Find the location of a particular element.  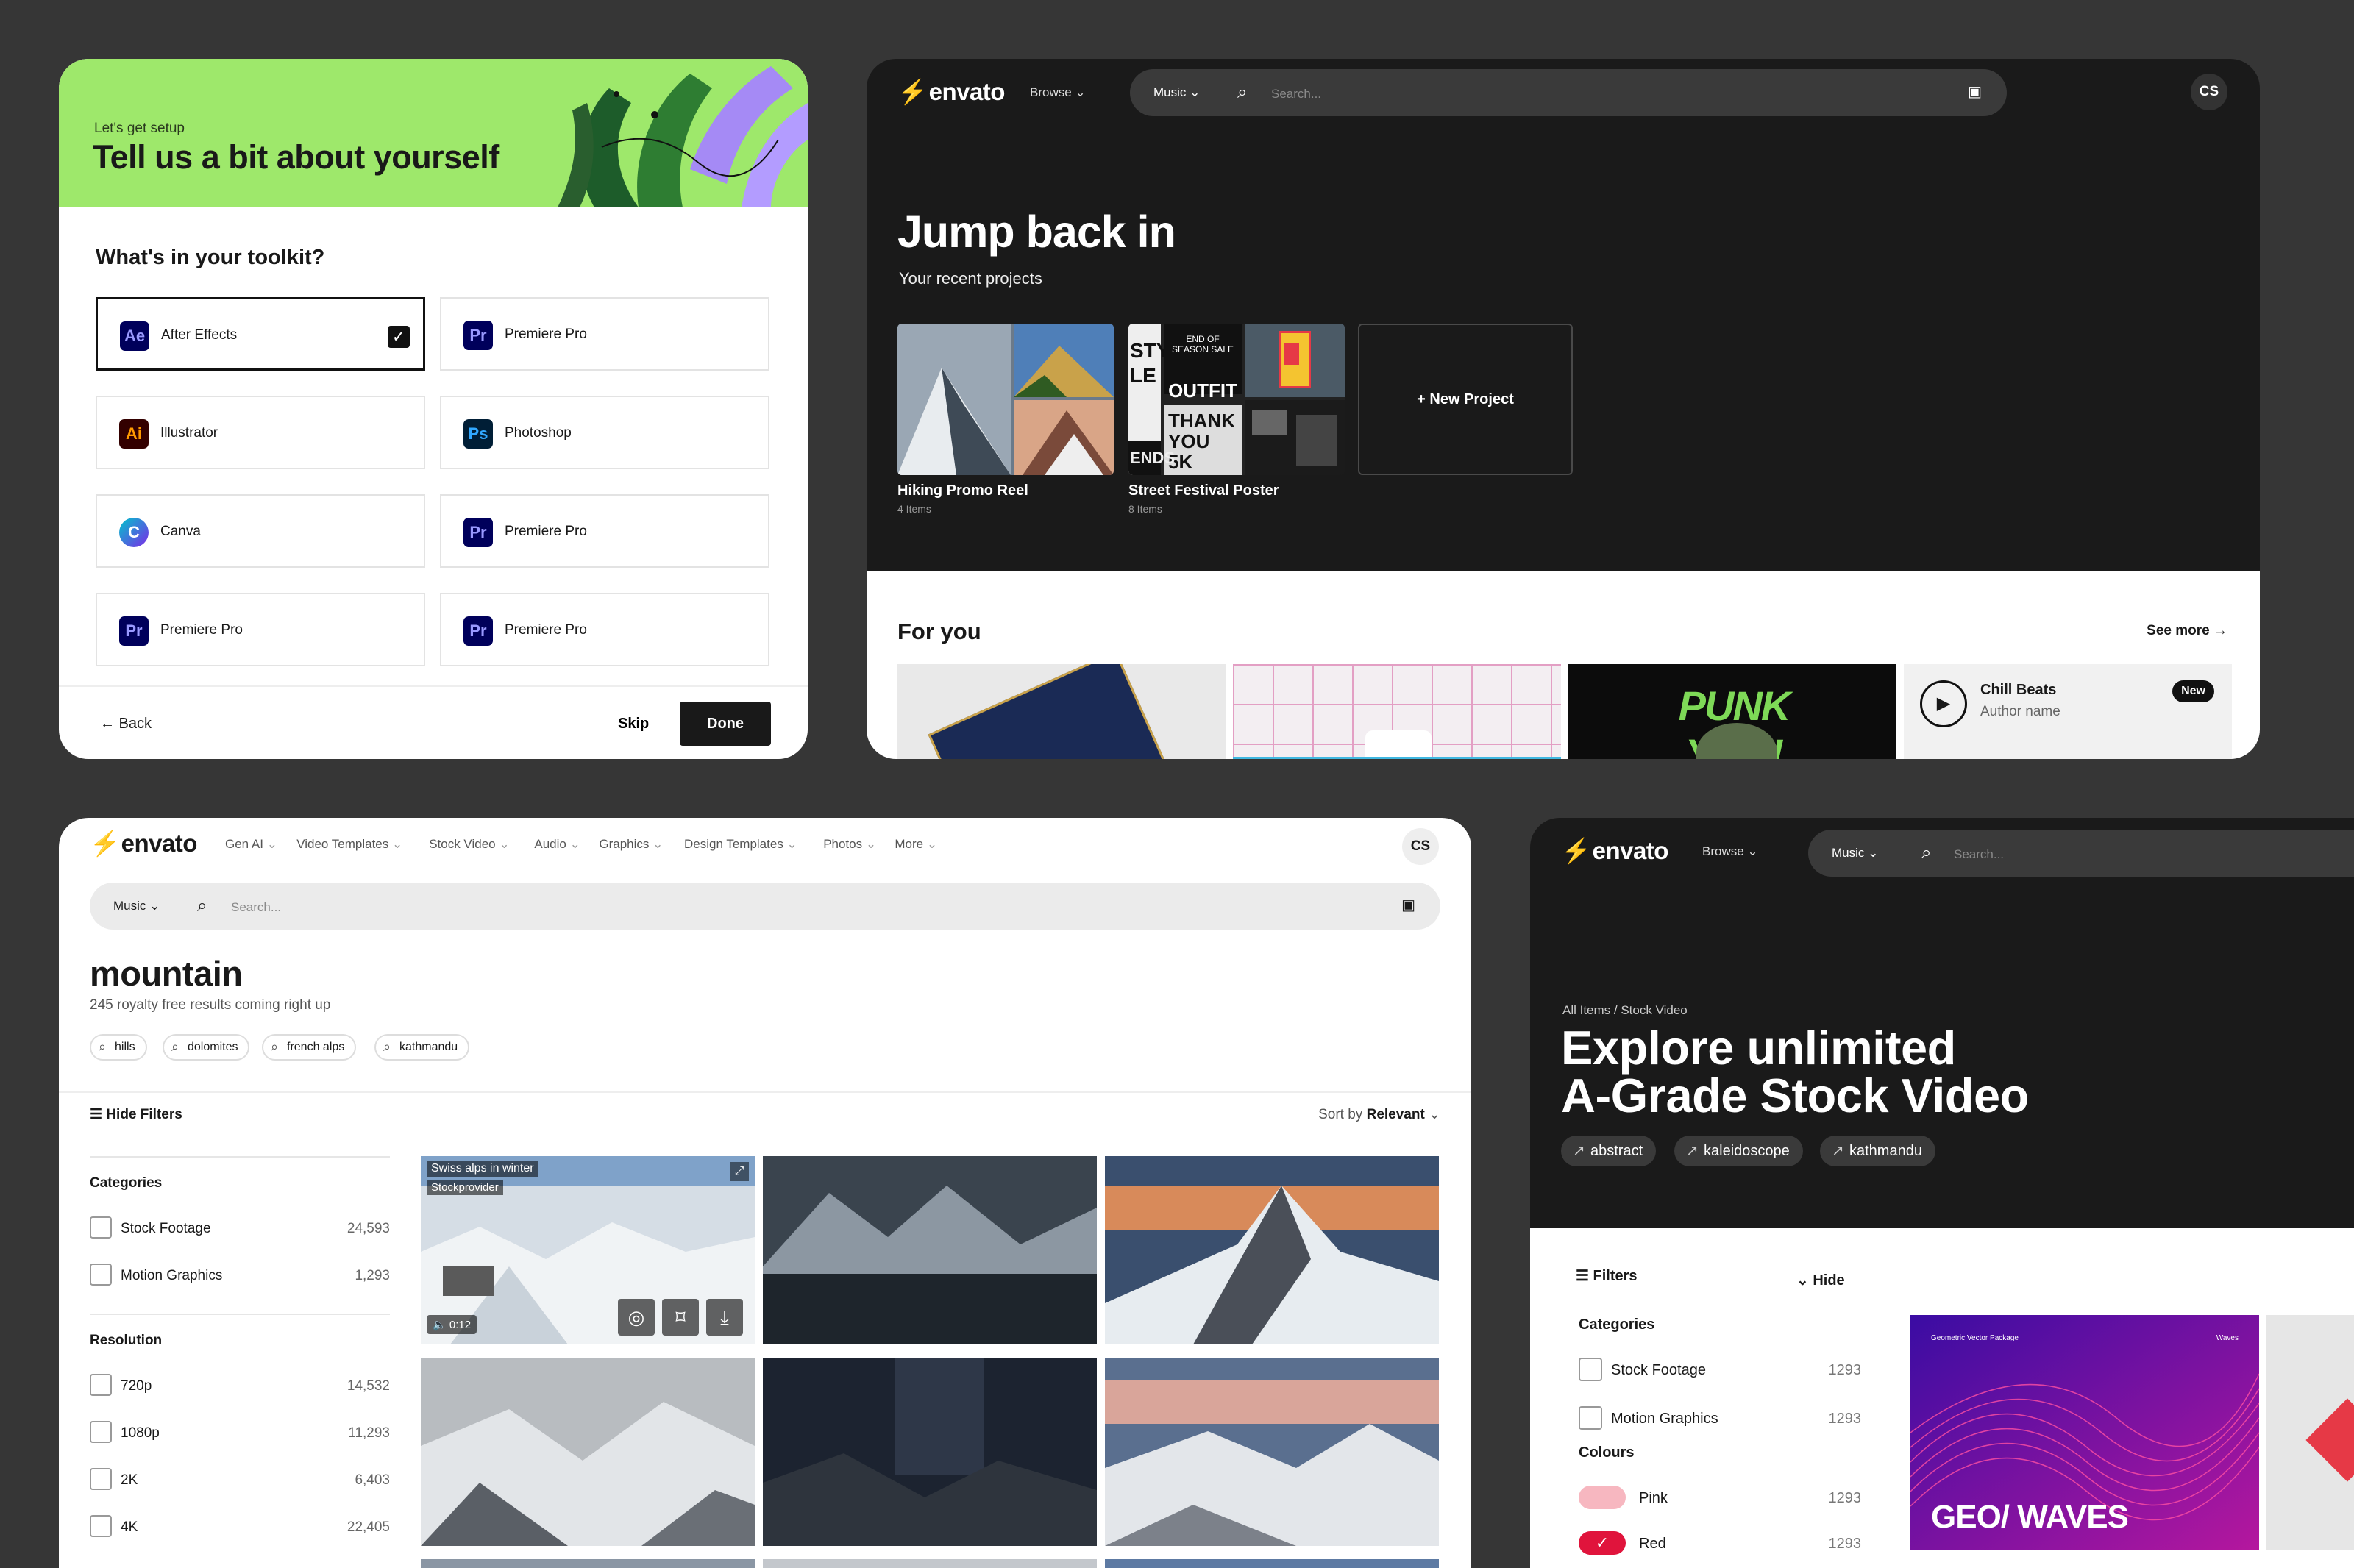

nav-item: Design Templates ⌄ is located at coordinates (740, 844).